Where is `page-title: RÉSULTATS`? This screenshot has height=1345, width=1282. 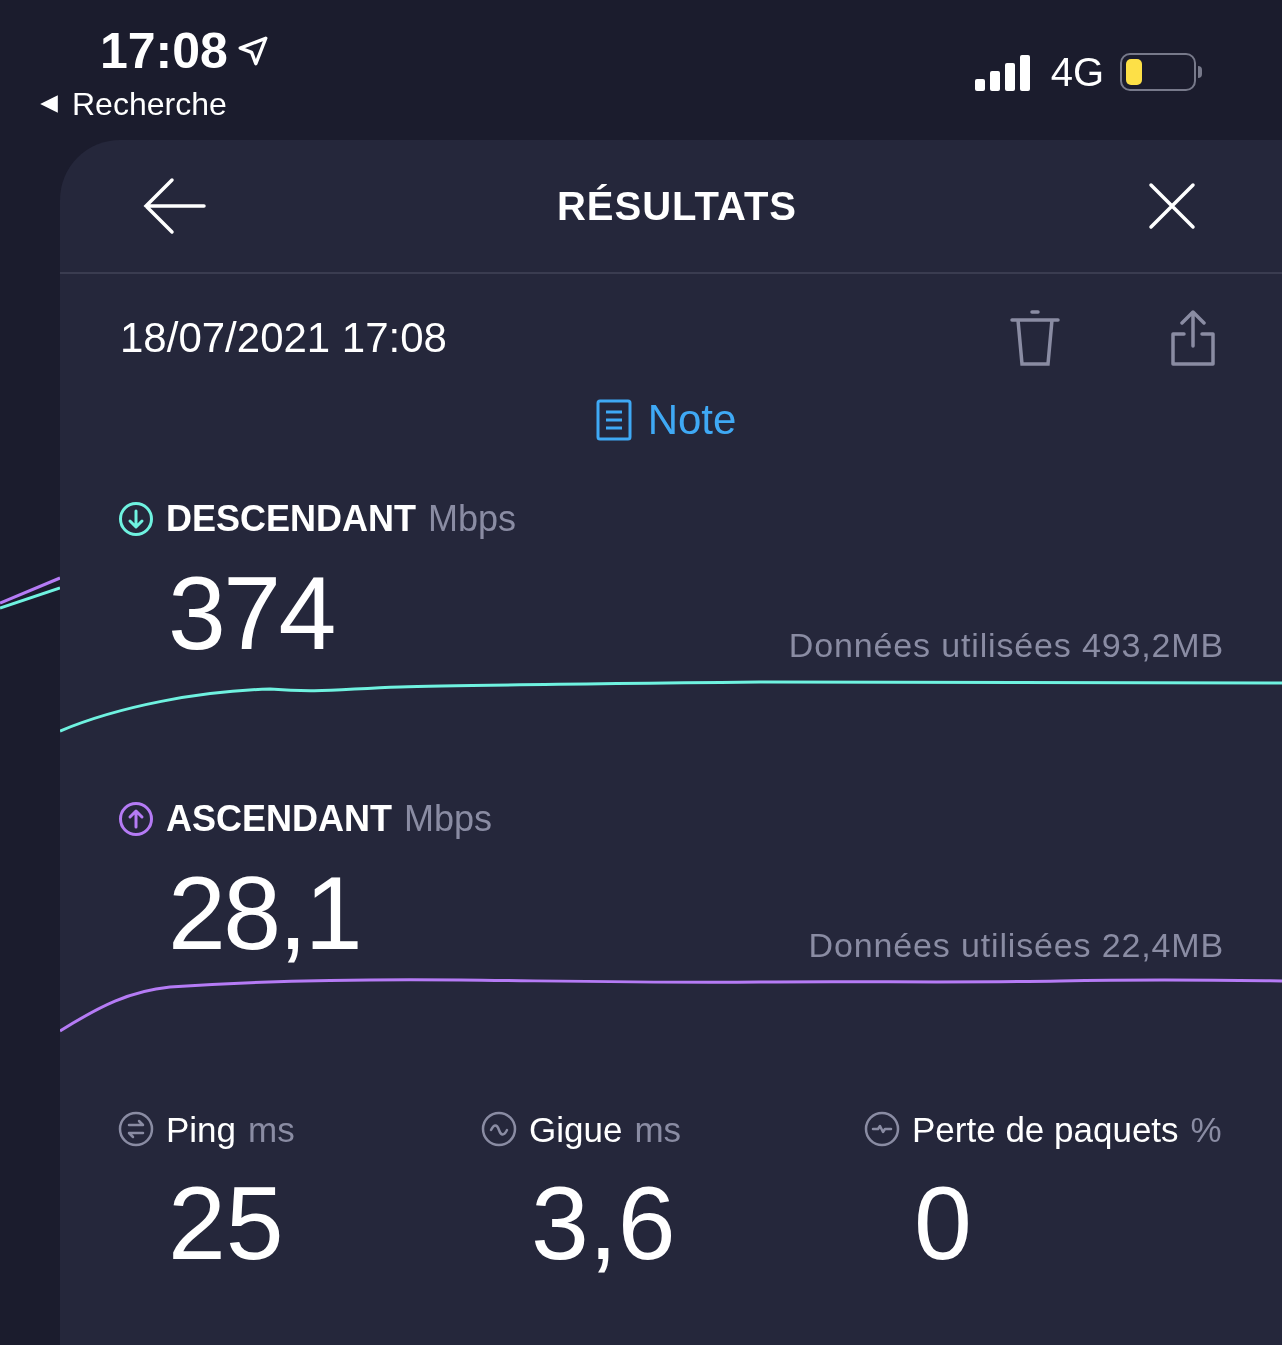 page-title: RÉSULTATS is located at coordinates (677, 206).